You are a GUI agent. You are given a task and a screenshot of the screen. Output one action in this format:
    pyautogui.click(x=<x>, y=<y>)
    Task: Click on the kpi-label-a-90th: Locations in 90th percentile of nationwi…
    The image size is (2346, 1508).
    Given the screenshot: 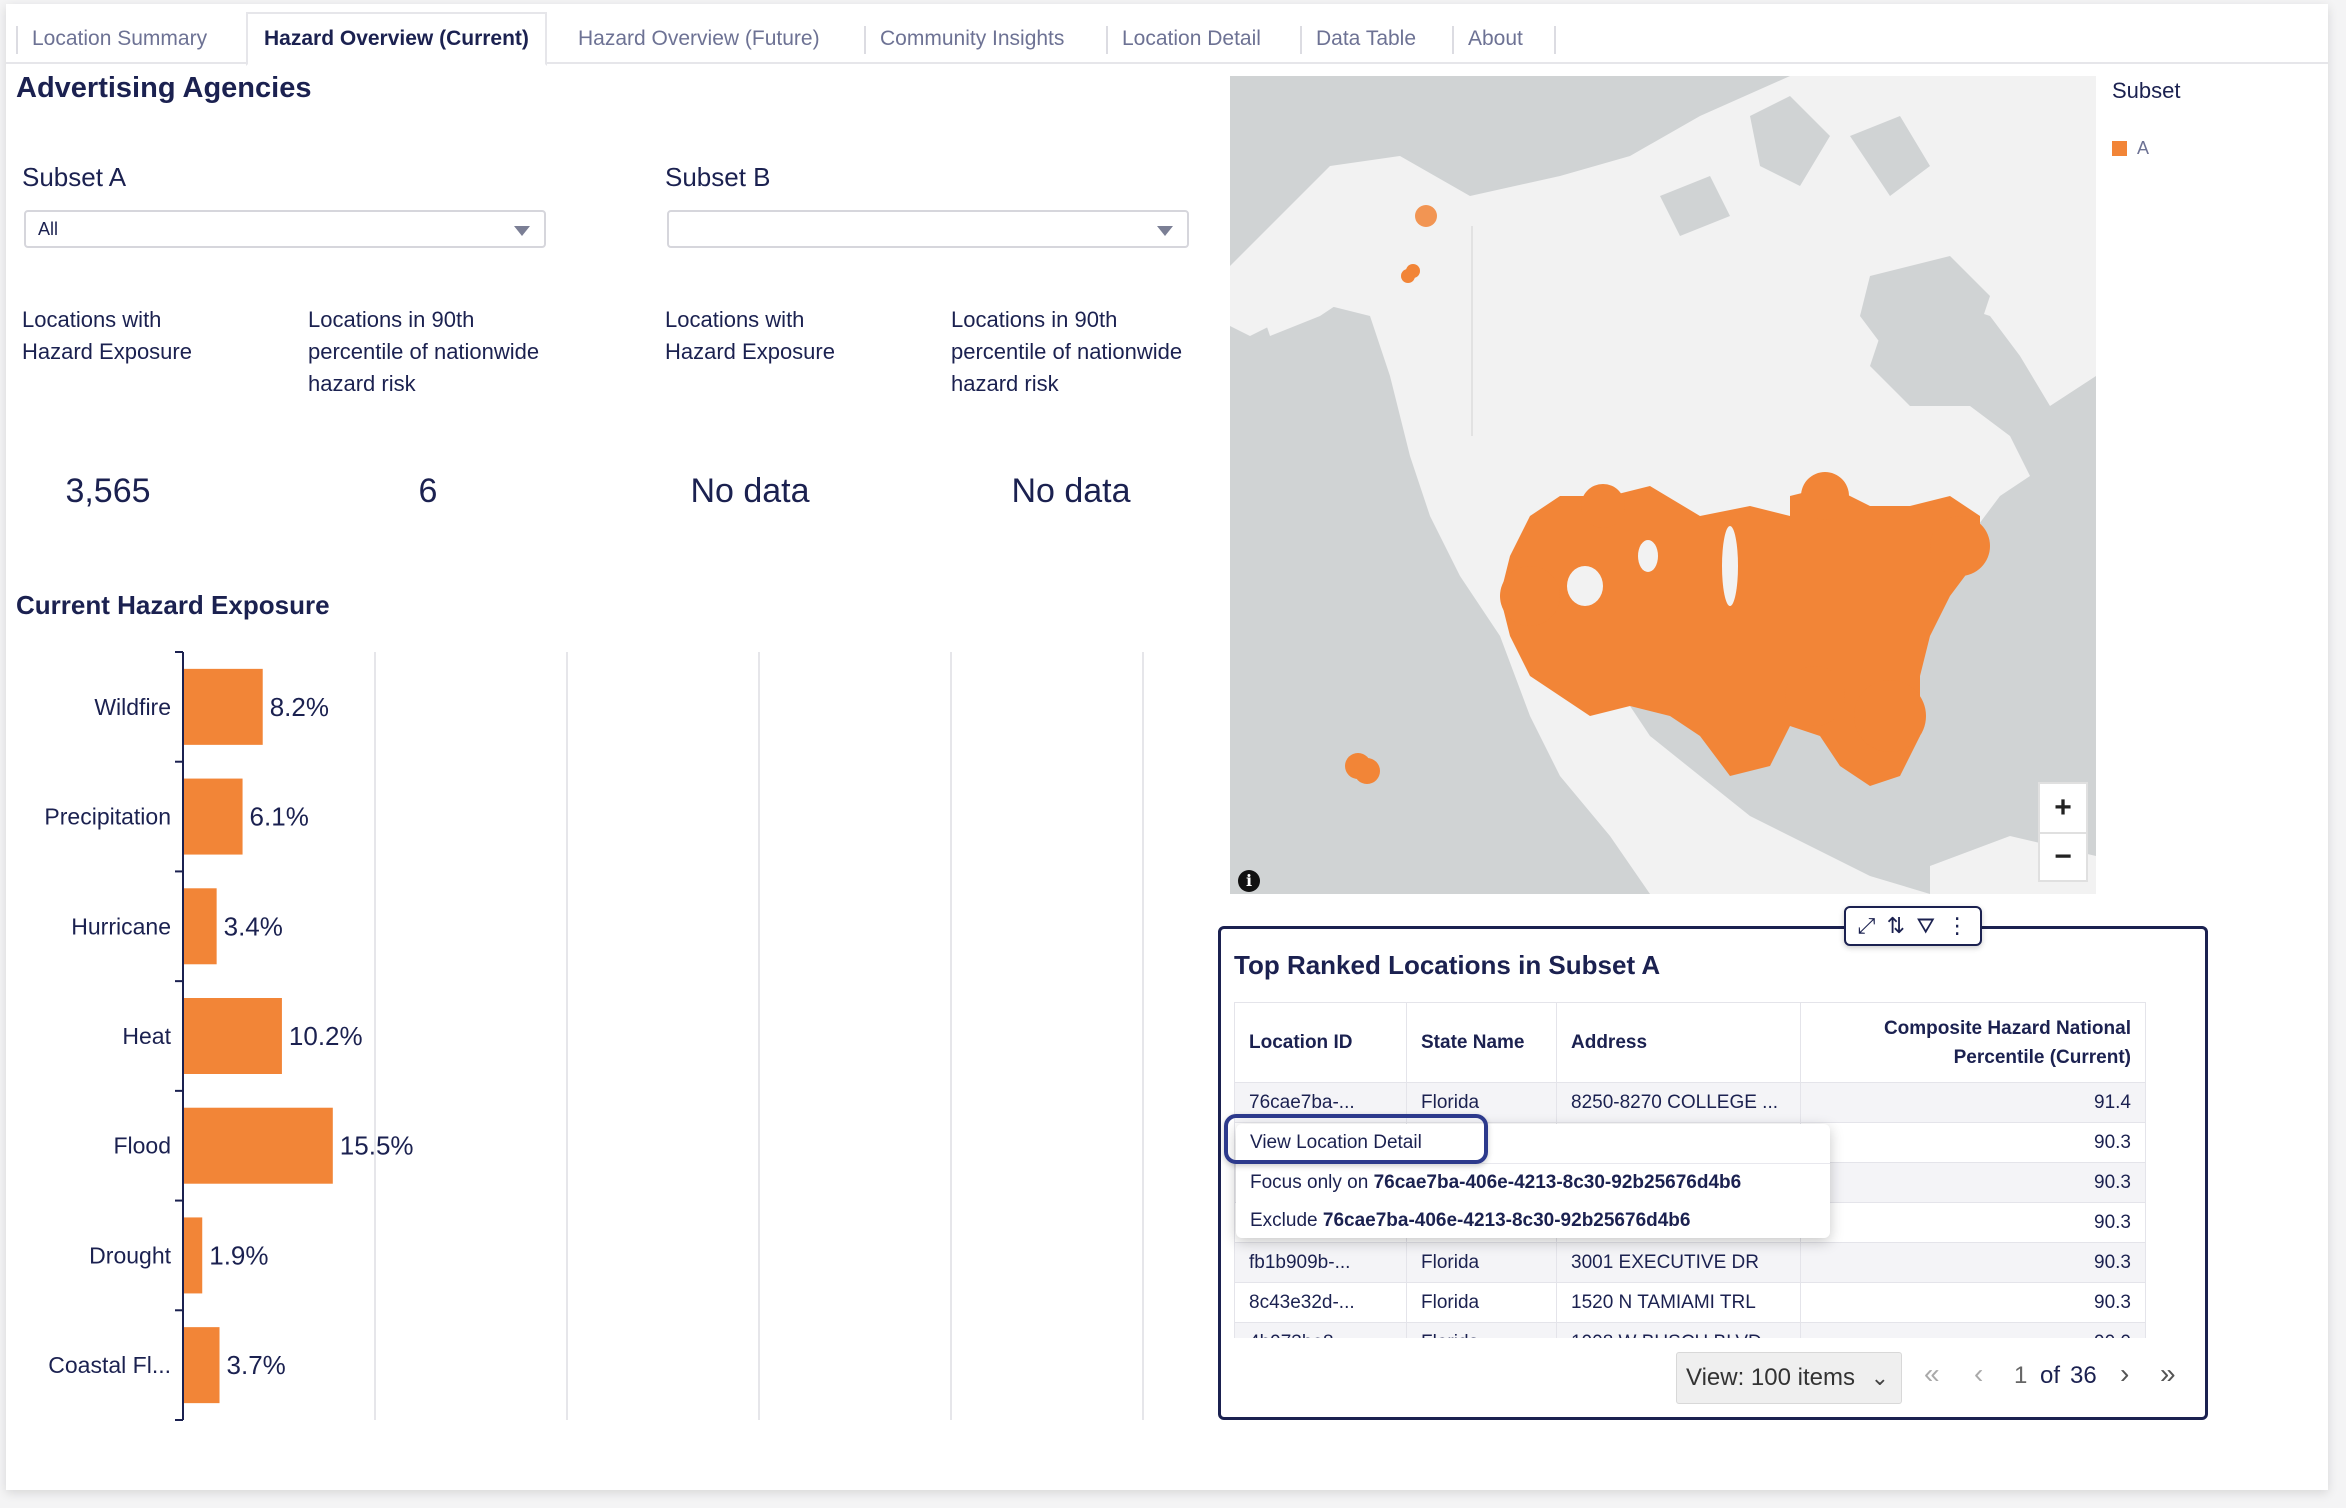 What is the action you would take?
    pyautogui.click(x=424, y=351)
    